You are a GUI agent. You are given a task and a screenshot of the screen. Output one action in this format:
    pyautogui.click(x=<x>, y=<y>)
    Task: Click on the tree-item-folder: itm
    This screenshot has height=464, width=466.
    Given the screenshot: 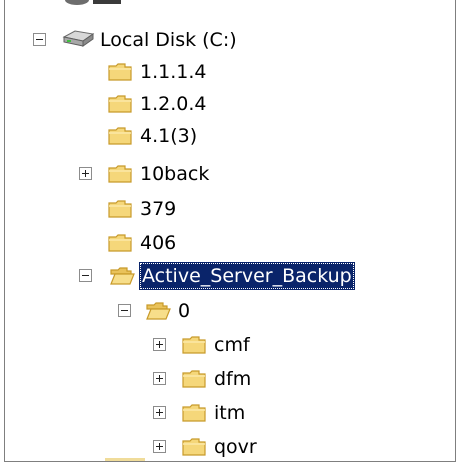 What is the action you would take?
    pyautogui.click(x=230, y=413)
    